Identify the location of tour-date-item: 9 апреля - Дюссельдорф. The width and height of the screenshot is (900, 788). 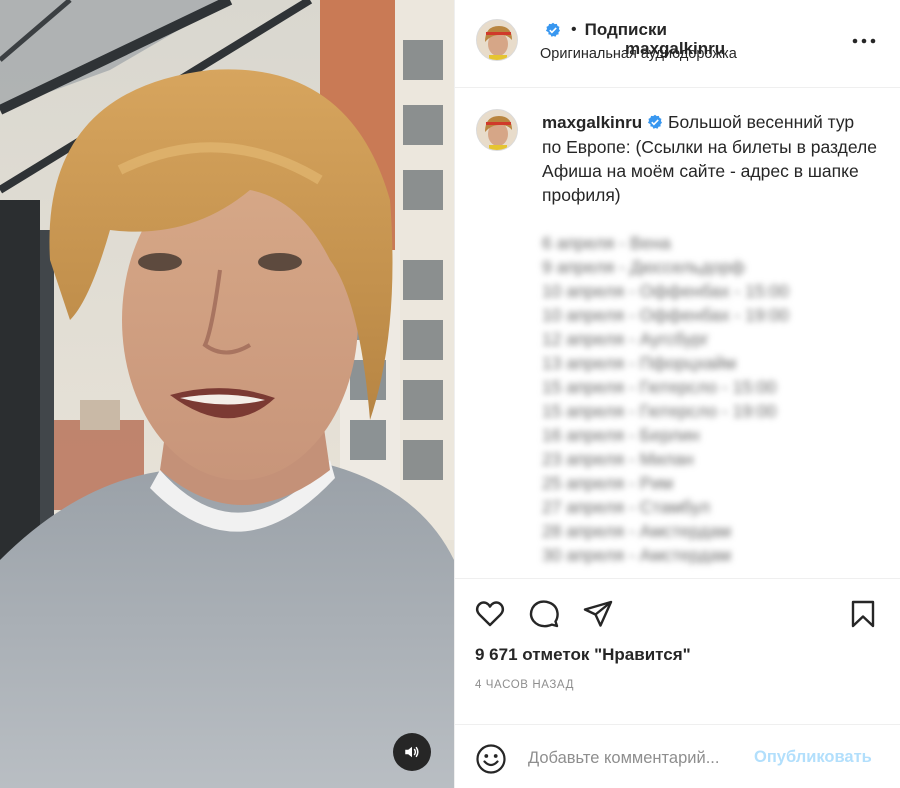
(643, 267).